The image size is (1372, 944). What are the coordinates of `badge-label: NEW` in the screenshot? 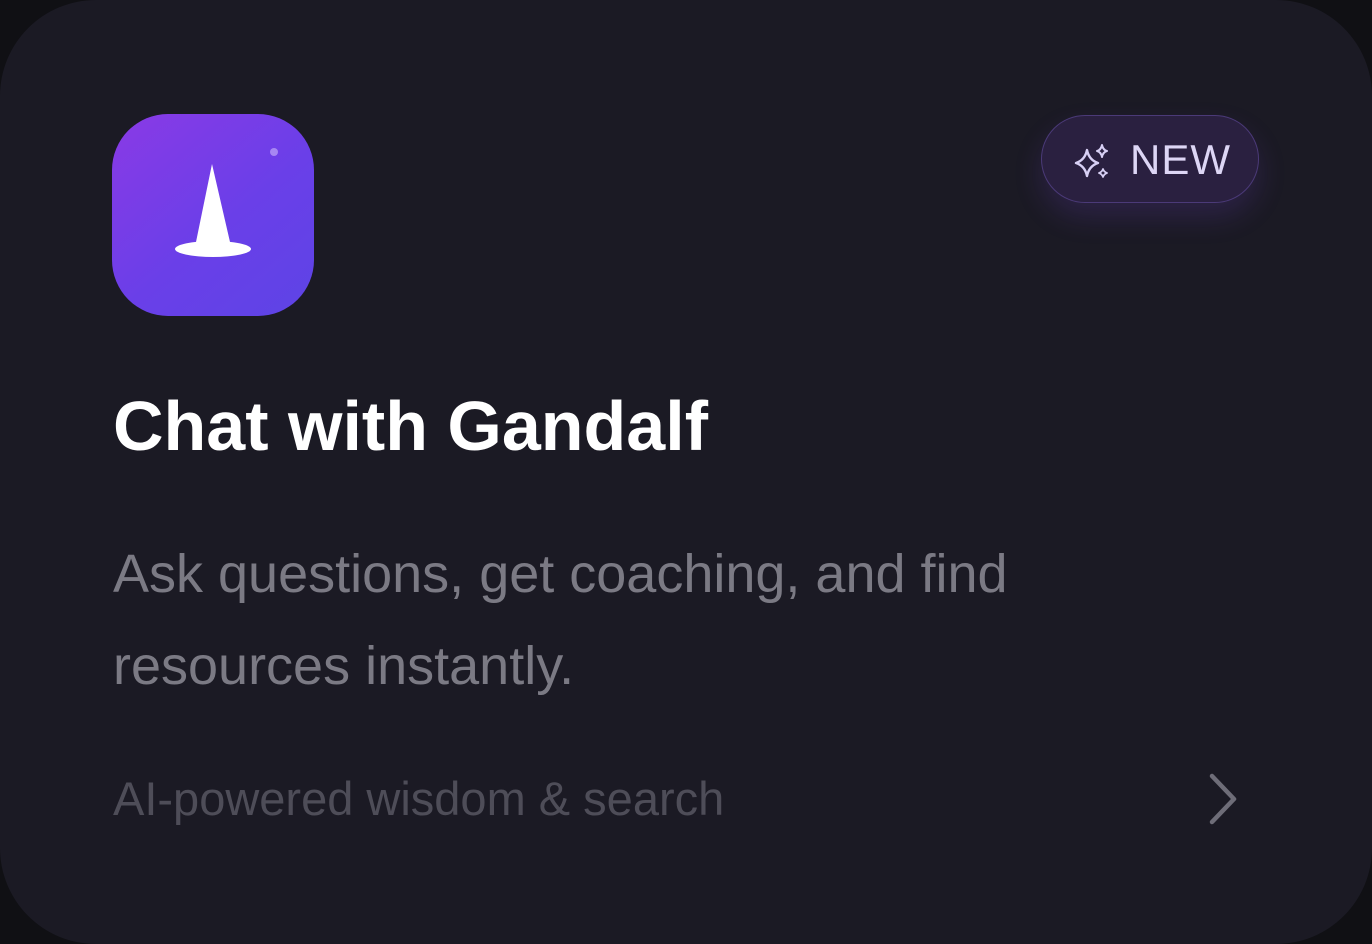 It's located at (1180, 159).